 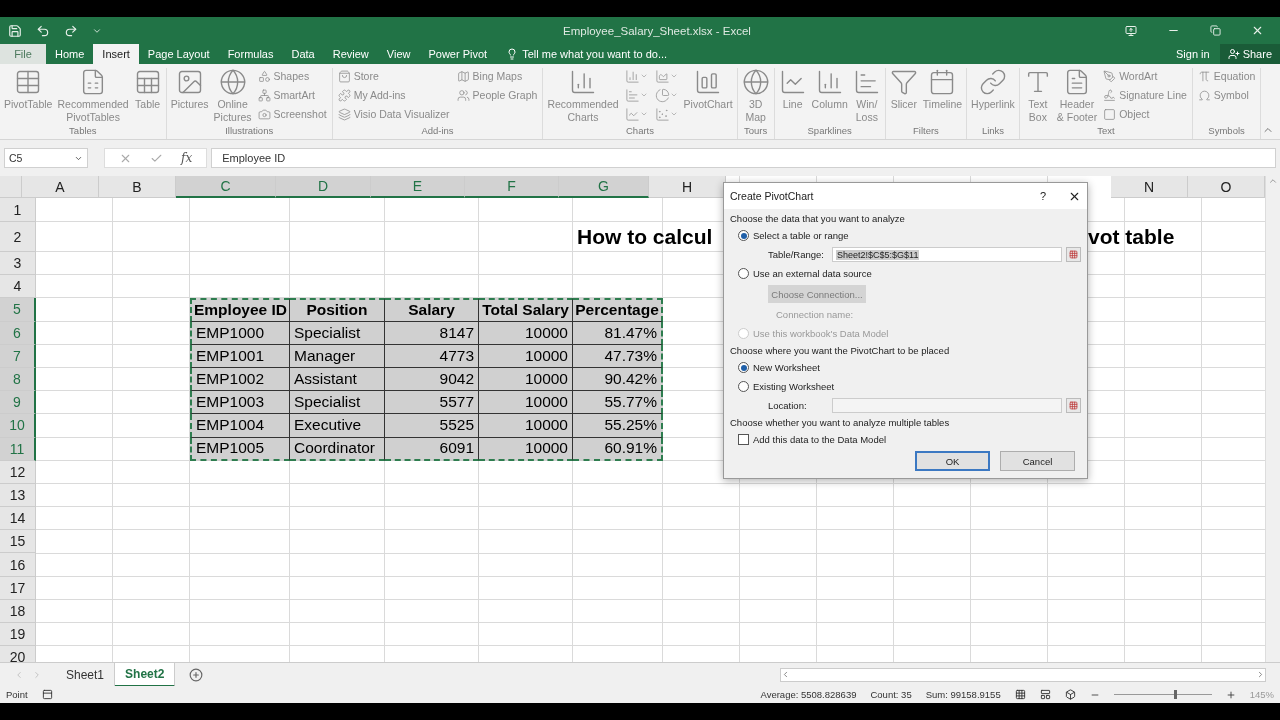 What do you see at coordinates (512, 187) in the screenshot?
I see `column-header: F` at bounding box center [512, 187].